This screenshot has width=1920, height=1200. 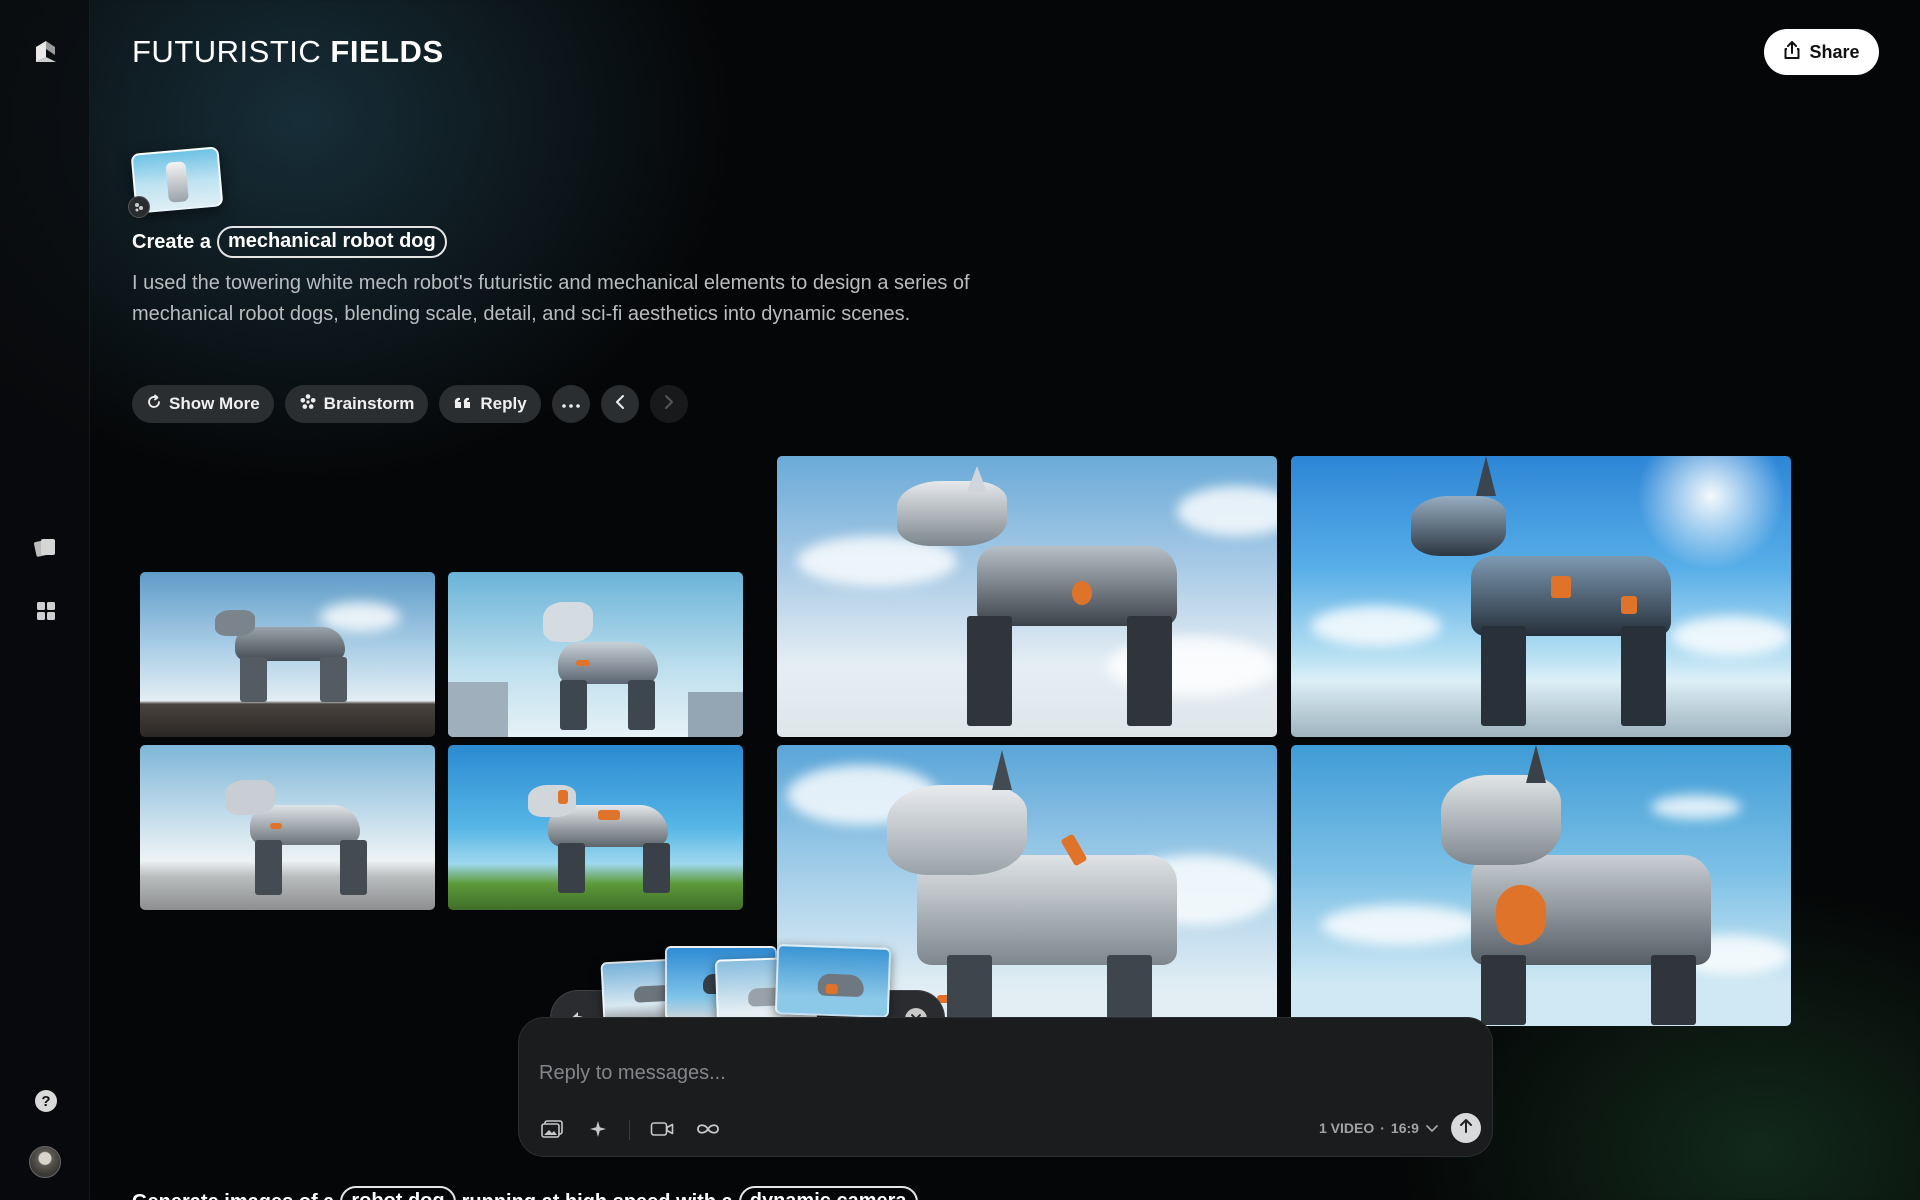 I want to click on video-count: 1 VIDEO, so click(x=1347, y=1128).